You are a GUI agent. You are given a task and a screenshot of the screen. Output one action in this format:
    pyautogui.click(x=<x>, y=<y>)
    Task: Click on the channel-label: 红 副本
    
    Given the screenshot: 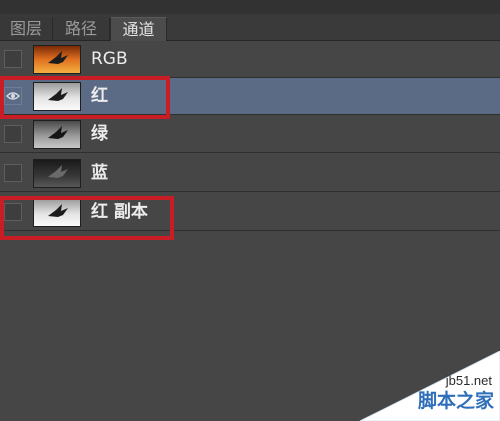 What is the action you would take?
    pyautogui.click(x=119, y=212)
    